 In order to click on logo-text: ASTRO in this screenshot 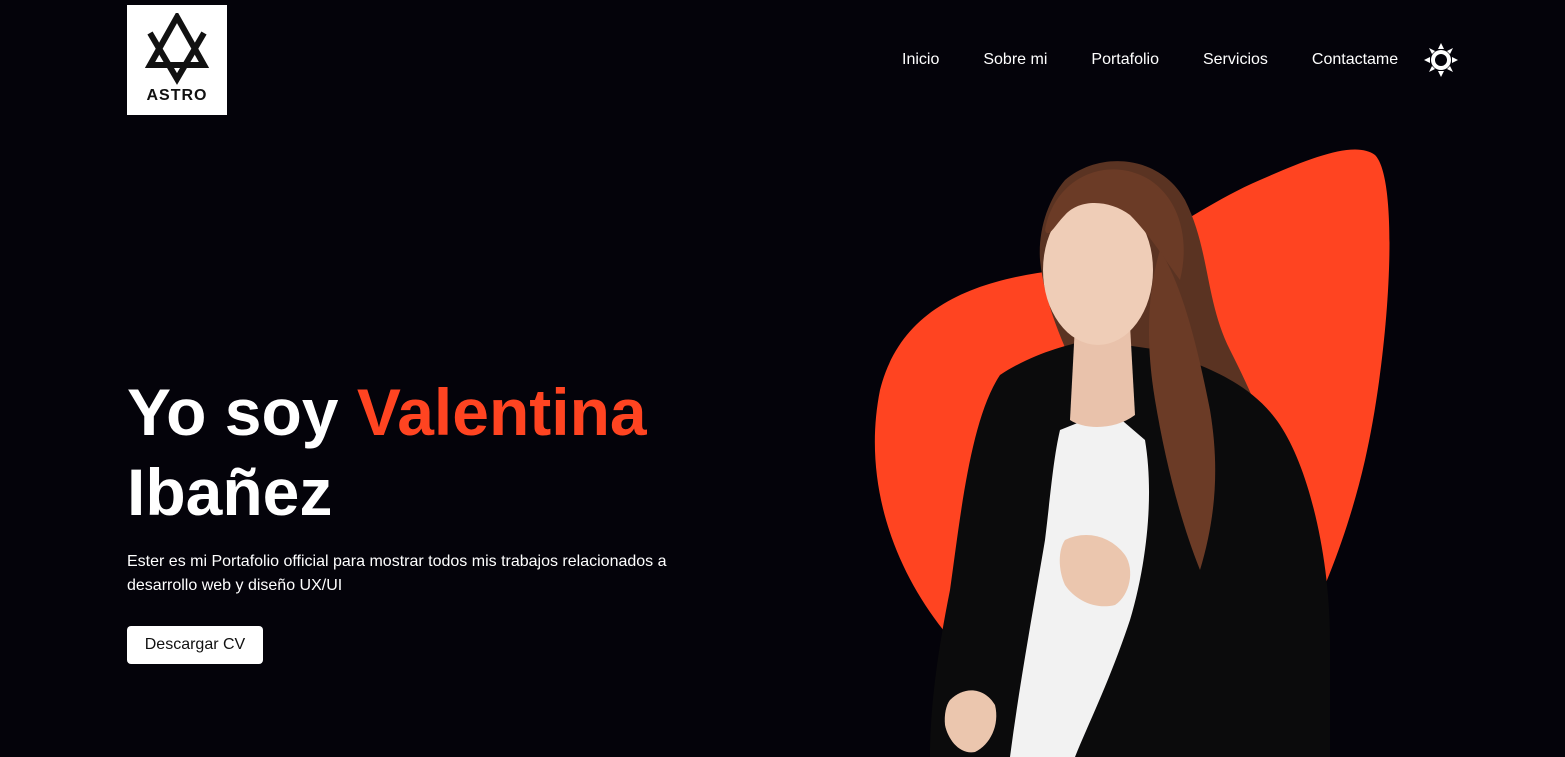, I will do `click(177, 95)`.